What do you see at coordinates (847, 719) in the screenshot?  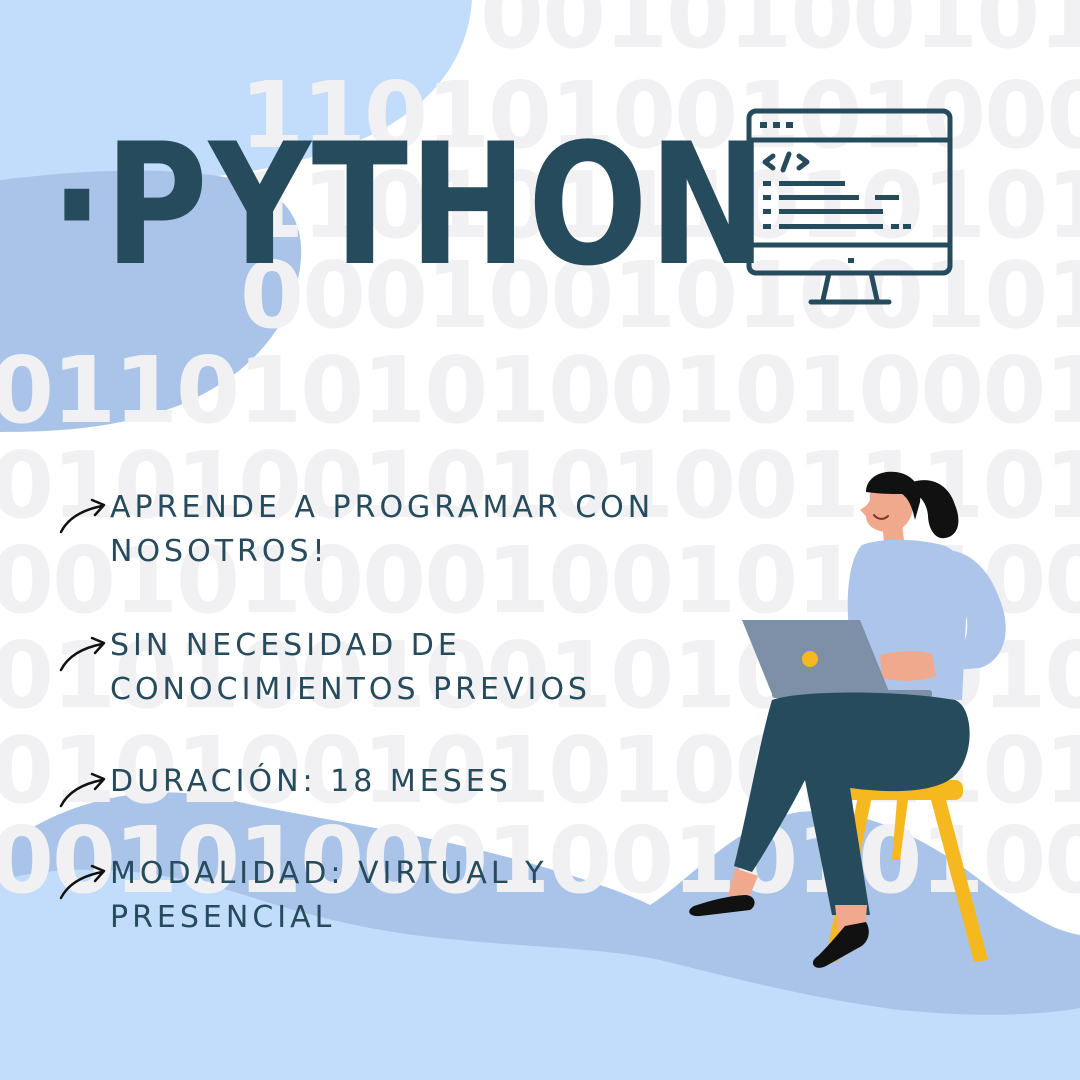 I see `woman-laptop-illustration` at bounding box center [847, 719].